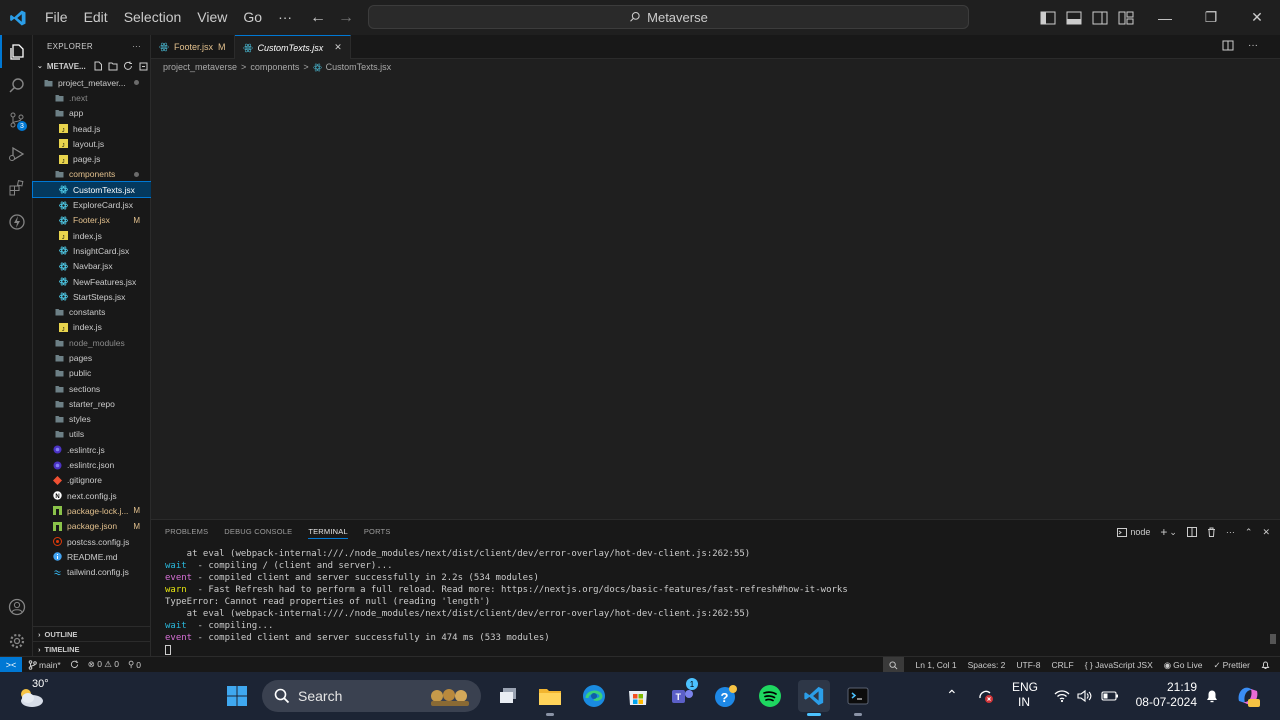  I want to click on timeline-section: › TIMELINE, so click(92, 648).